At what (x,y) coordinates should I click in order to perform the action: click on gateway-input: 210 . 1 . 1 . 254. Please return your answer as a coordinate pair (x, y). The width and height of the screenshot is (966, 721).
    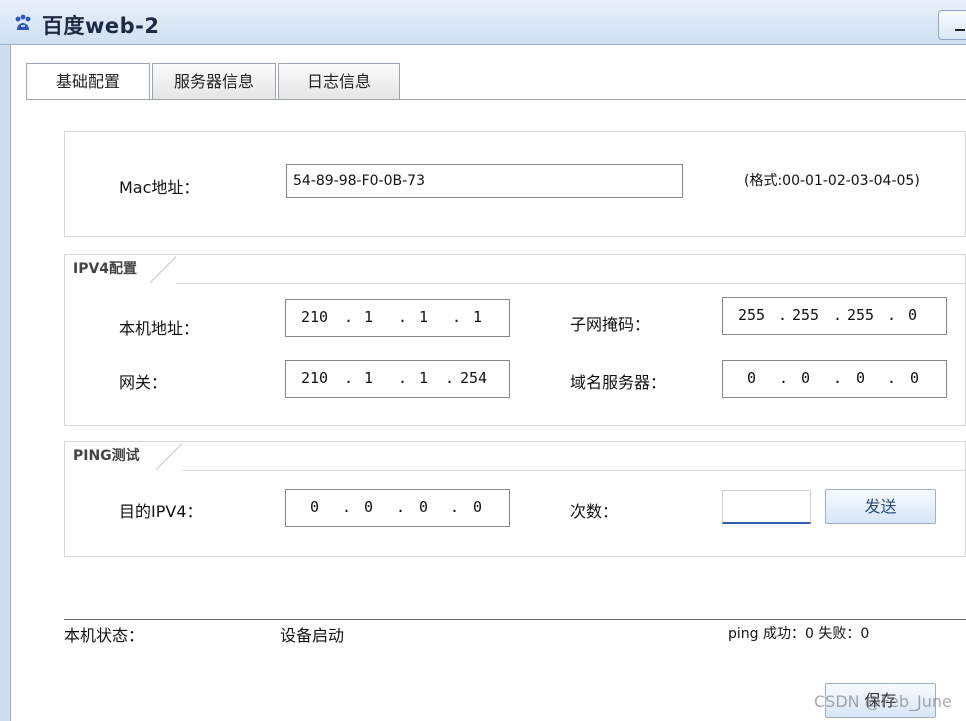
    Looking at the image, I should click on (397, 379).